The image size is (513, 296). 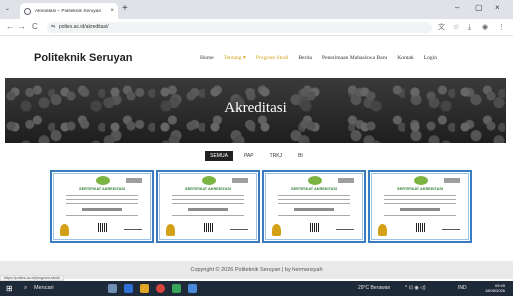 What do you see at coordinates (272, 58) in the screenshot?
I see `nav-program-studi: Program Studi` at bounding box center [272, 58].